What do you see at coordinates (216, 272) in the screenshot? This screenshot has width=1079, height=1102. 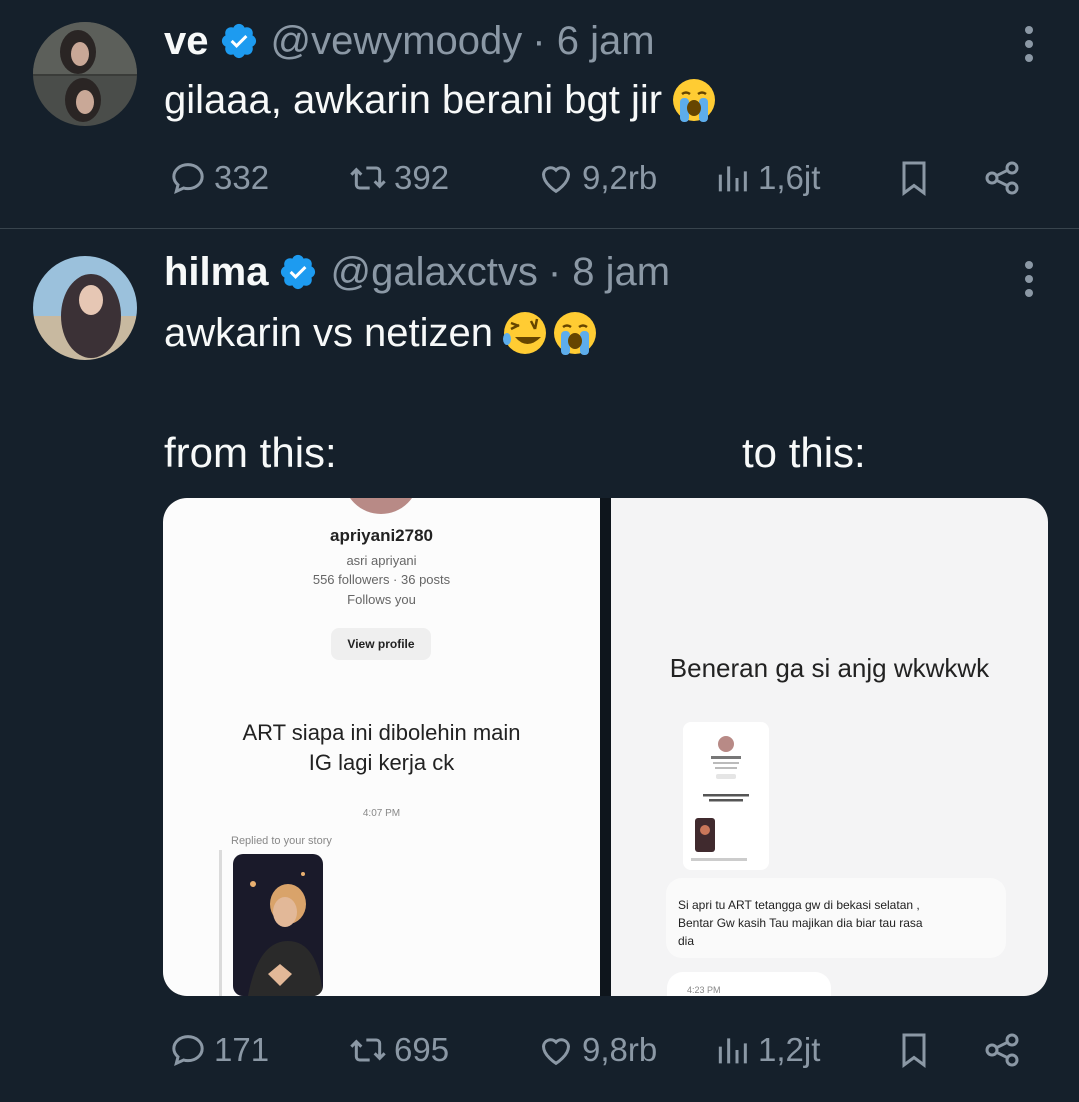 I see `display-name: hilma` at bounding box center [216, 272].